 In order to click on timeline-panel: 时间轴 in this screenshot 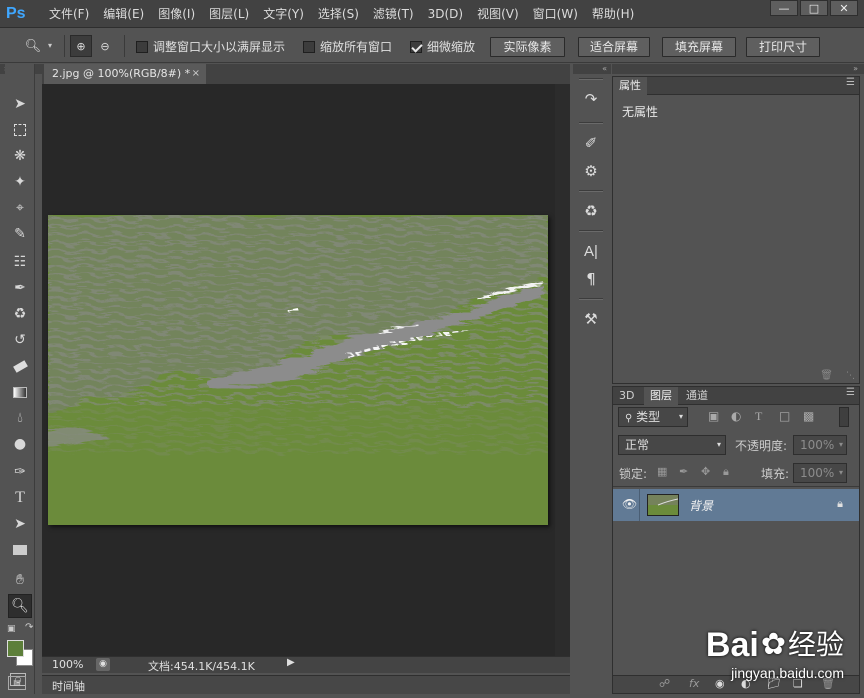, I will do `click(306, 684)`.